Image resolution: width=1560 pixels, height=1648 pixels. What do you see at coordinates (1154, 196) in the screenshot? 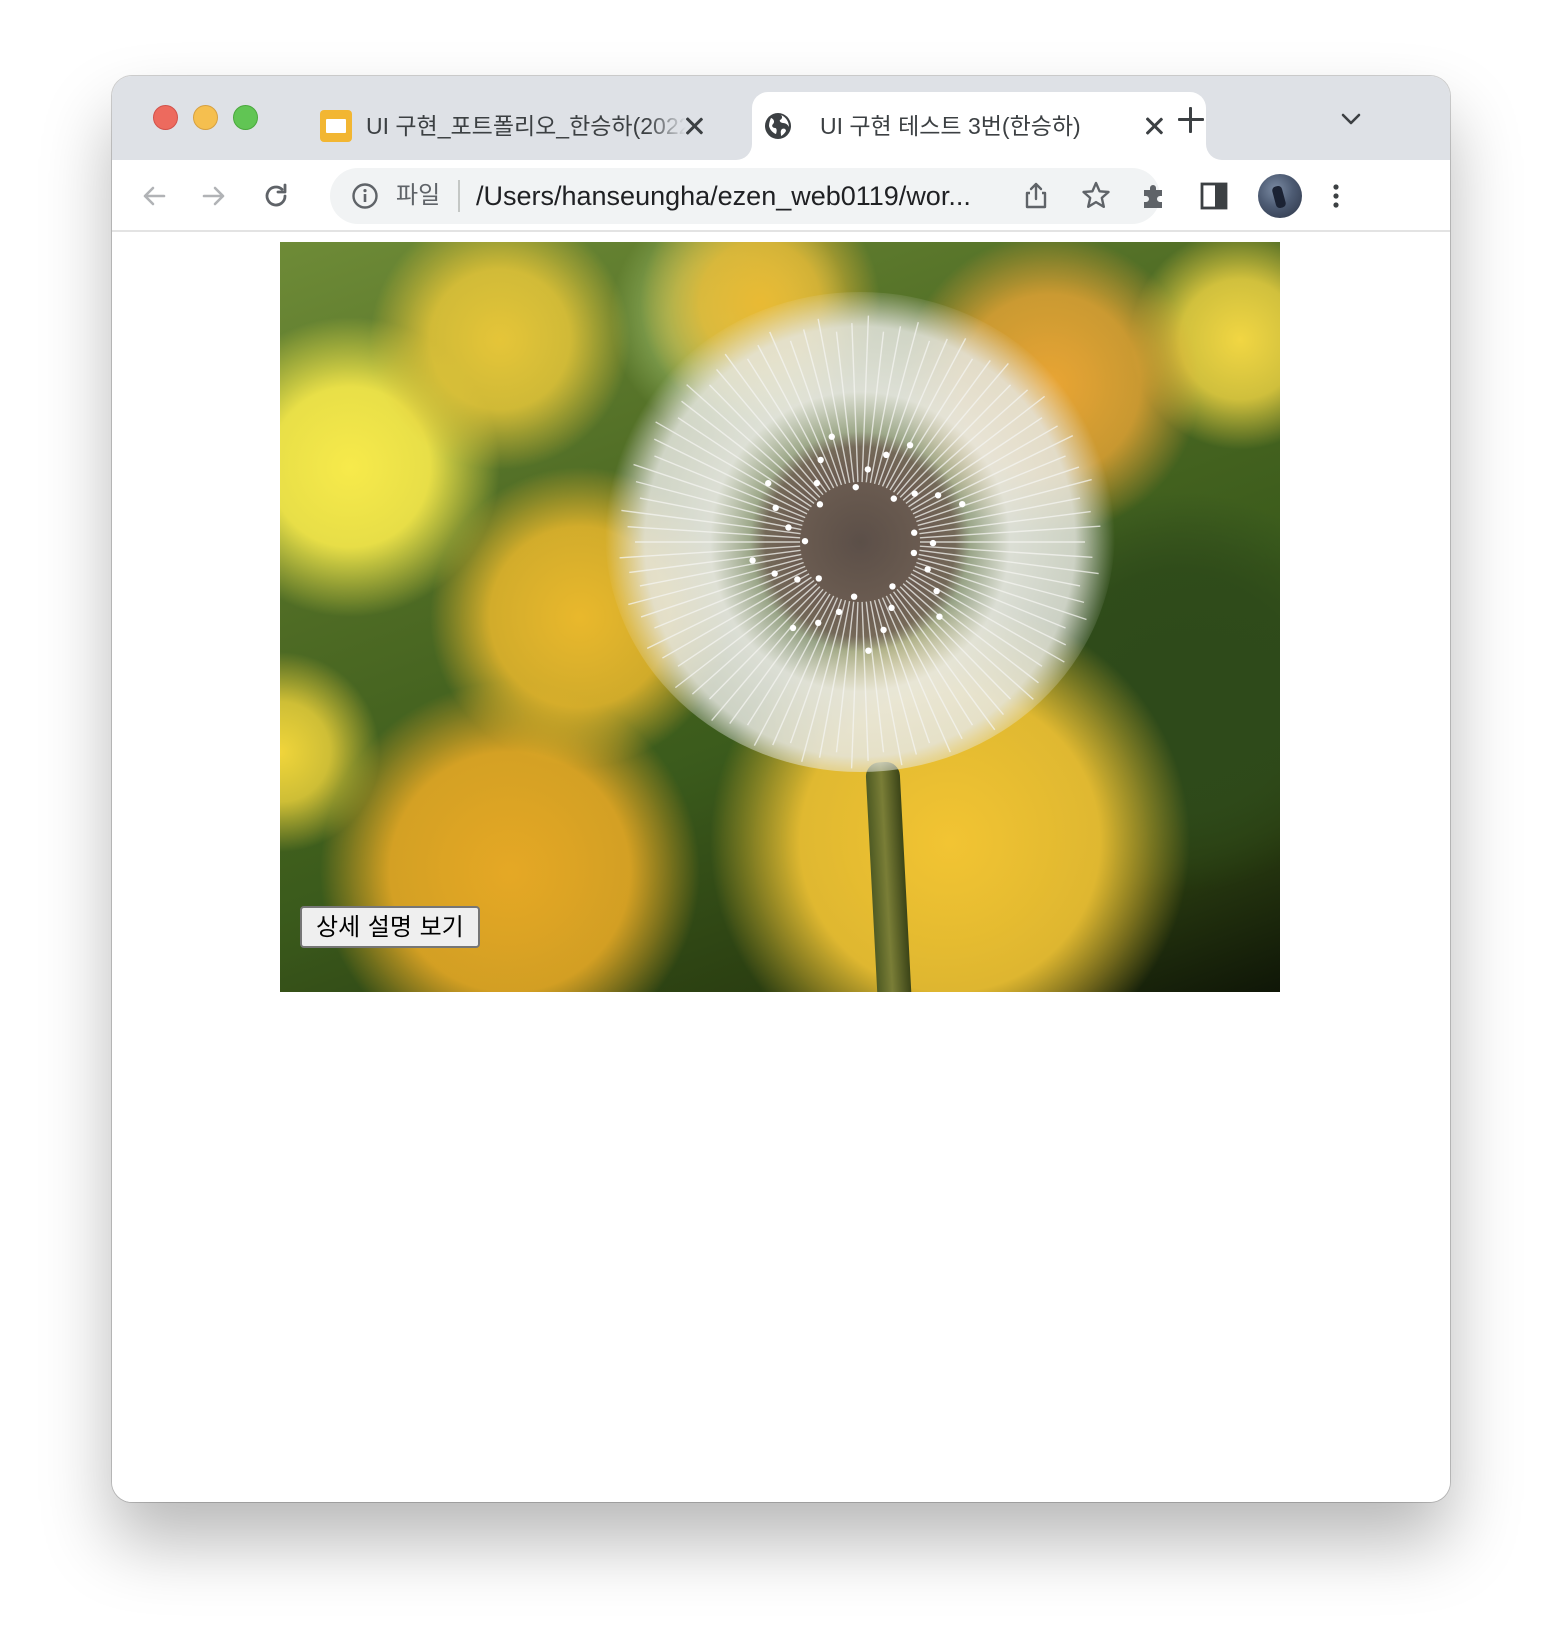
I see `extensions-puzzle-icon` at bounding box center [1154, 196].